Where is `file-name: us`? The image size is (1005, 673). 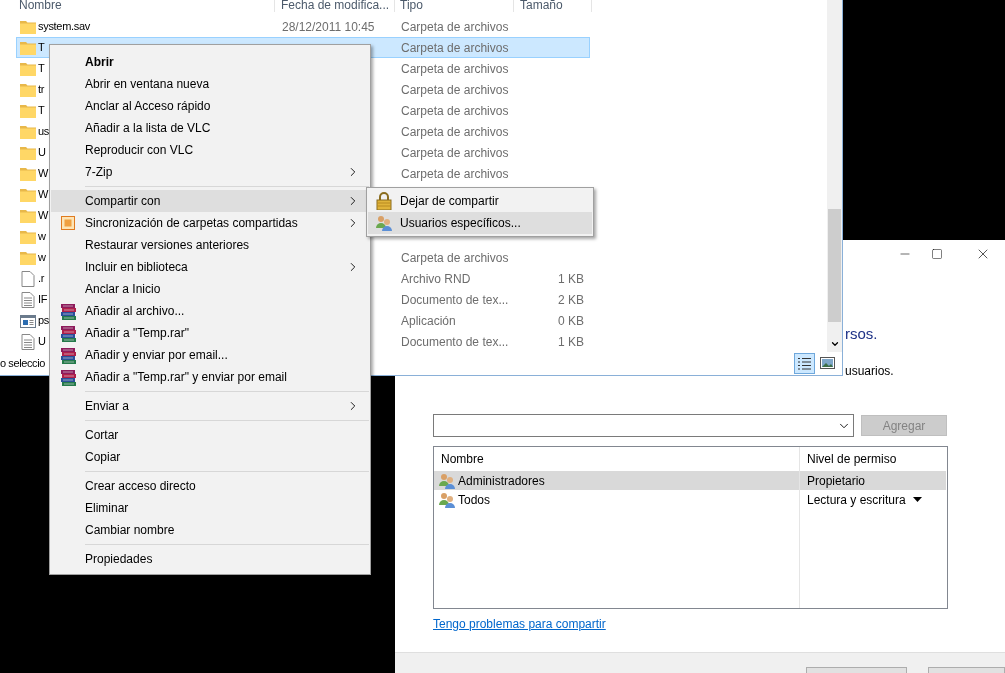 file-name: us is located at coordinates (44, 132).